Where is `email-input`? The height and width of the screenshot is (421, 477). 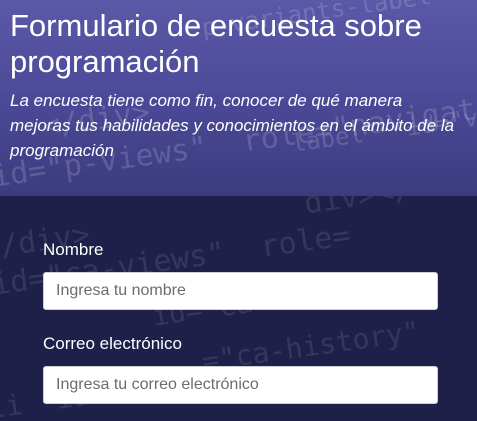
email-input is located at coordinates (240, 385).